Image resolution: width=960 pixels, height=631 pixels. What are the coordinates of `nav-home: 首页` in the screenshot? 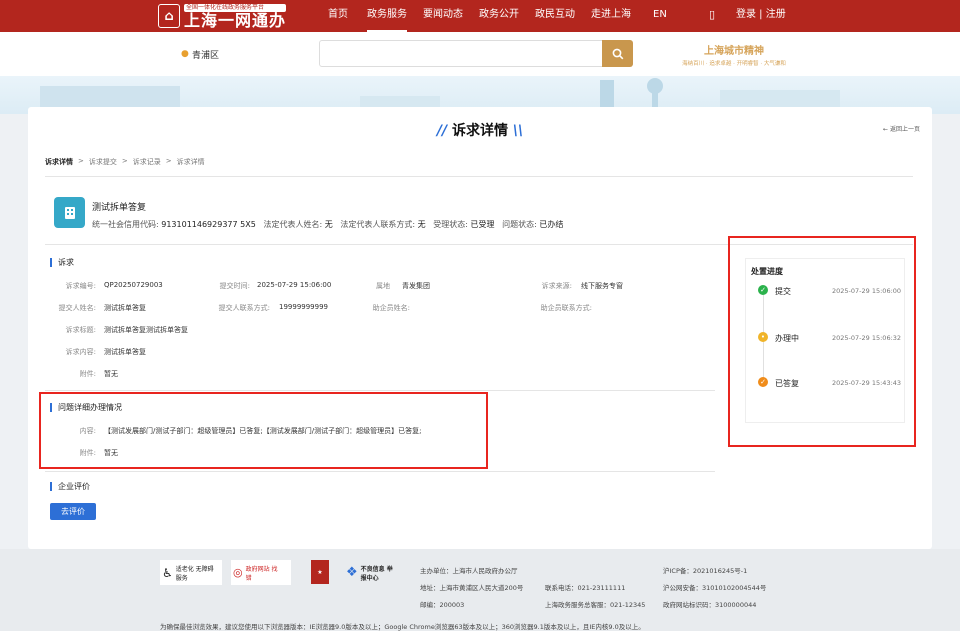 It's located at (338, 16).